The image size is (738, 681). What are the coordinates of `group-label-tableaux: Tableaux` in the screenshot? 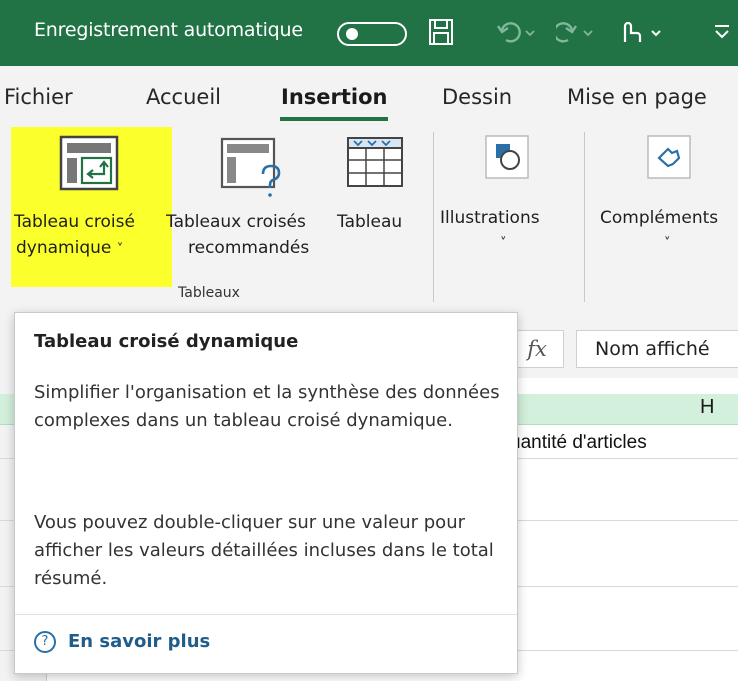 It's located at (209, 293).